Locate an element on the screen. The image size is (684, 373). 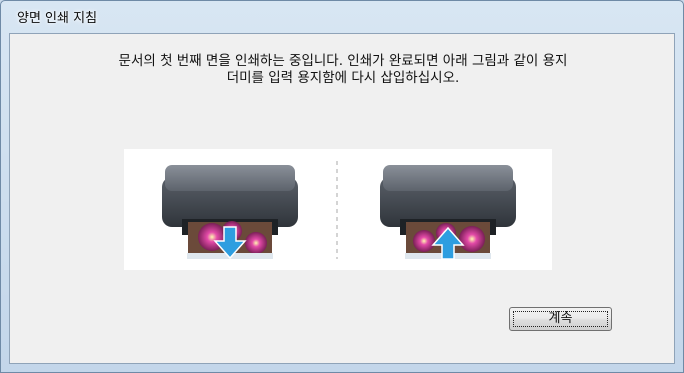
title-bar: 양면 인쇄 지침 is located at coordinates (342, 16).